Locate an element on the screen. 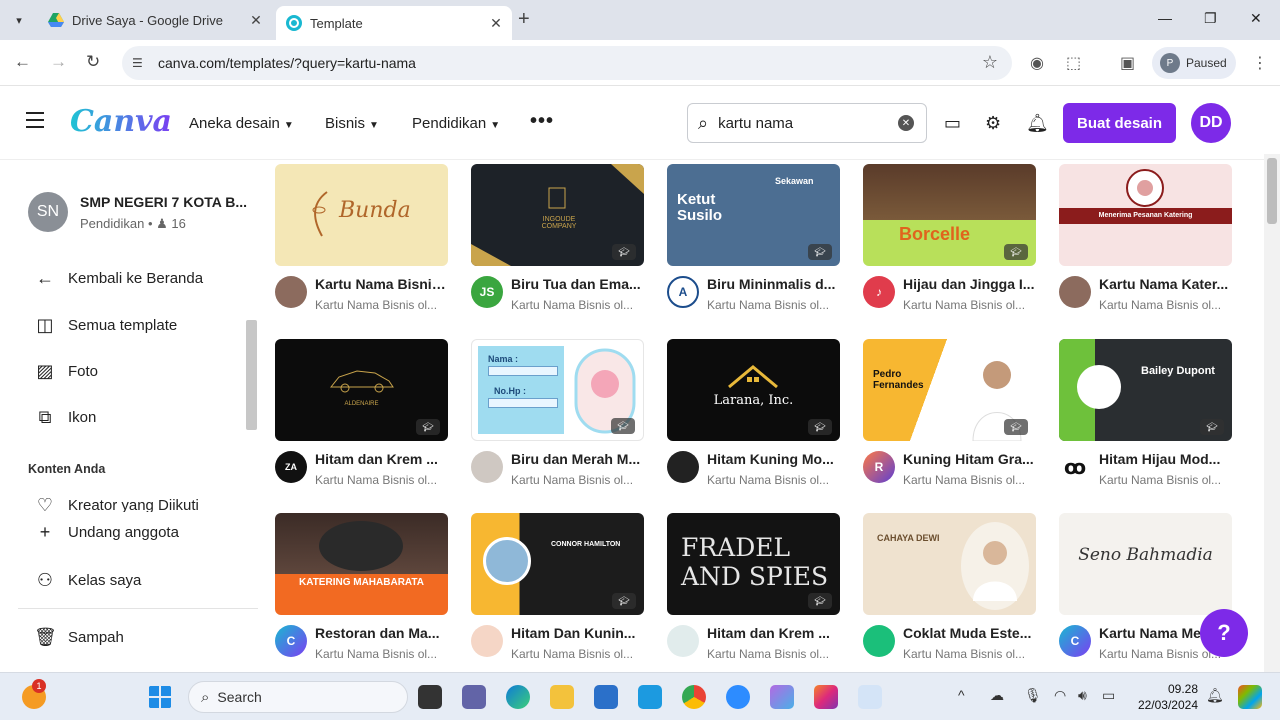 The image size is (1280, 720). creator-avatar: JS is located at coordinates (487, 292).